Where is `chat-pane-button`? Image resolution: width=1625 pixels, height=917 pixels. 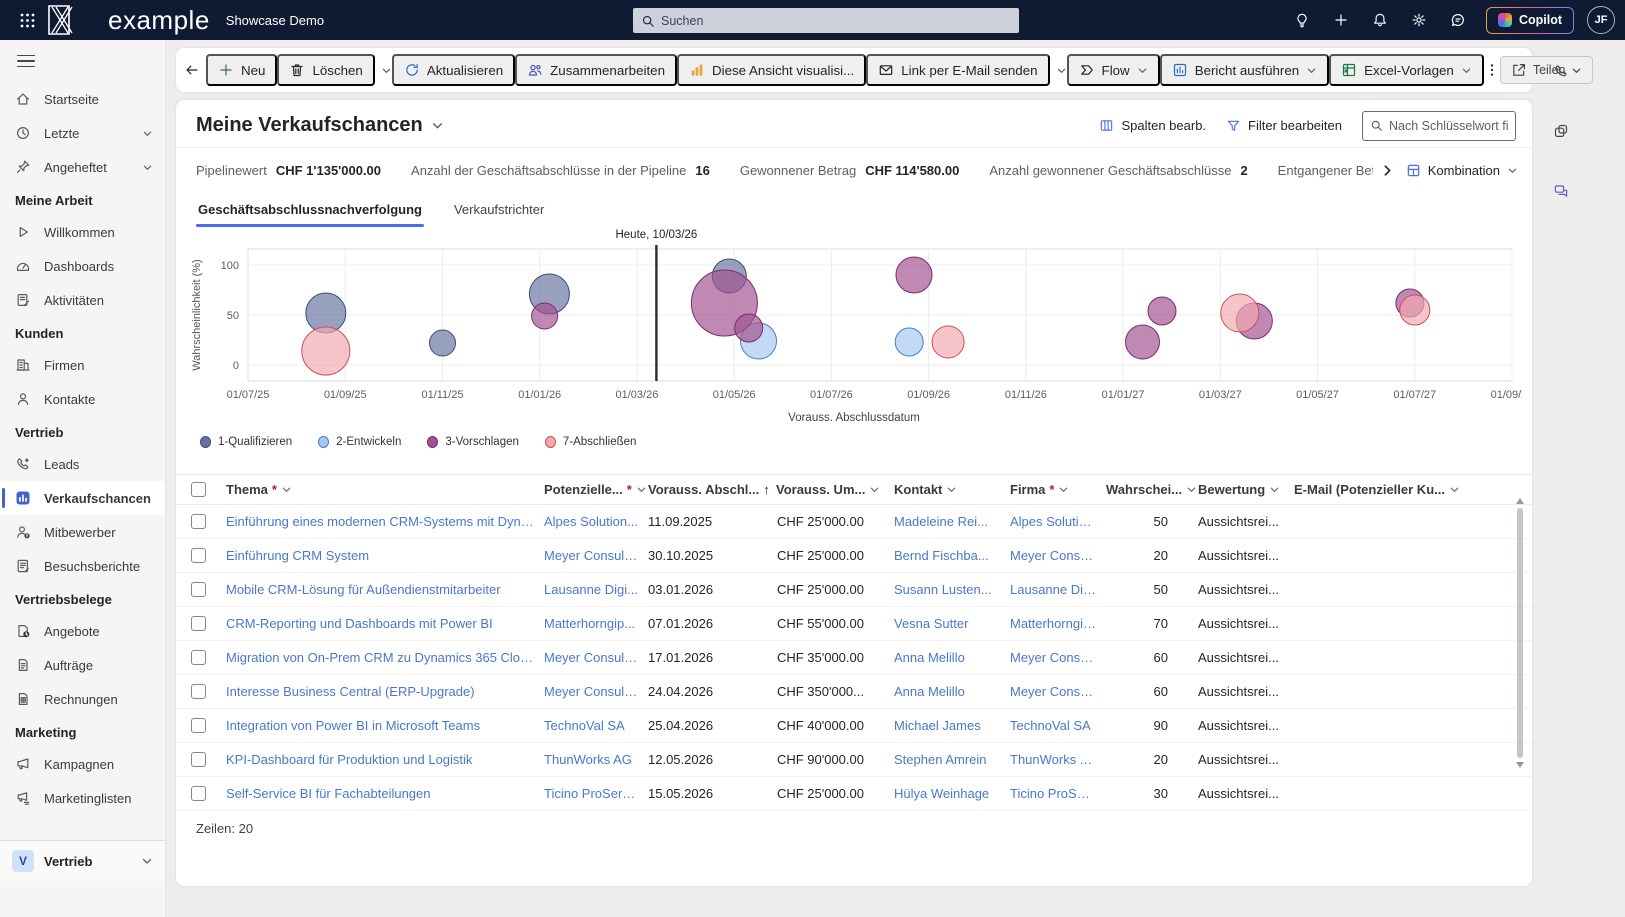 chat-pane-button is located at coordinates (1561, 191).